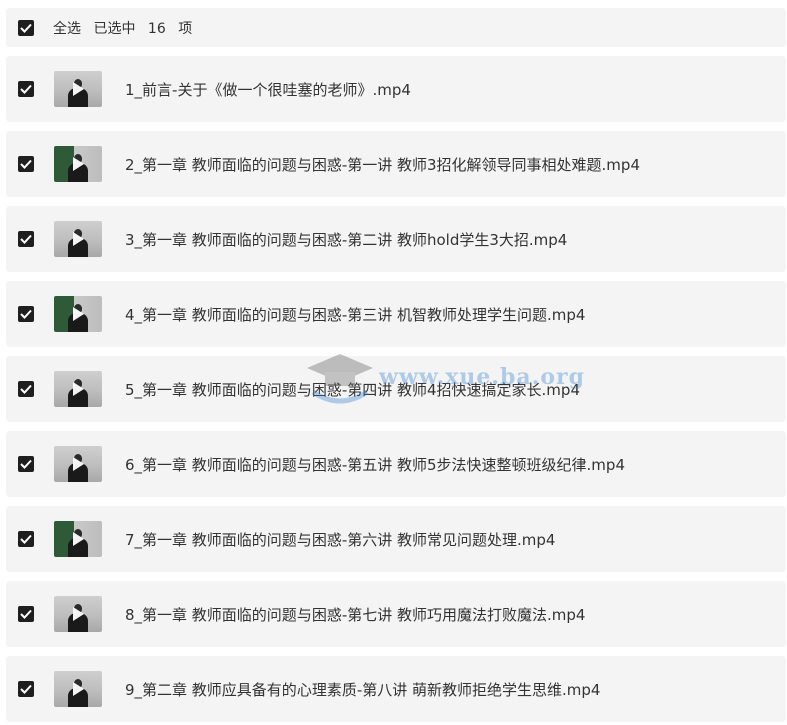  Describe the element at coordinates (382, 164) in the screenshot. I see `file-name: 2_第一章 教师面临的问题与困惑-第一讲 教师3招化解领导同事相处难题.mp4` at that location.